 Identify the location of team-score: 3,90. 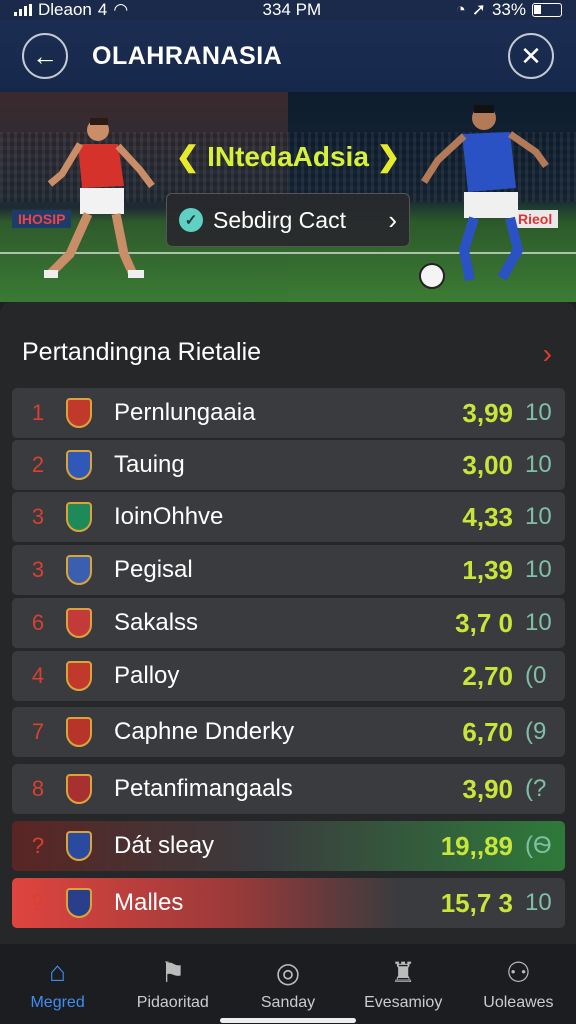
(487, 788).